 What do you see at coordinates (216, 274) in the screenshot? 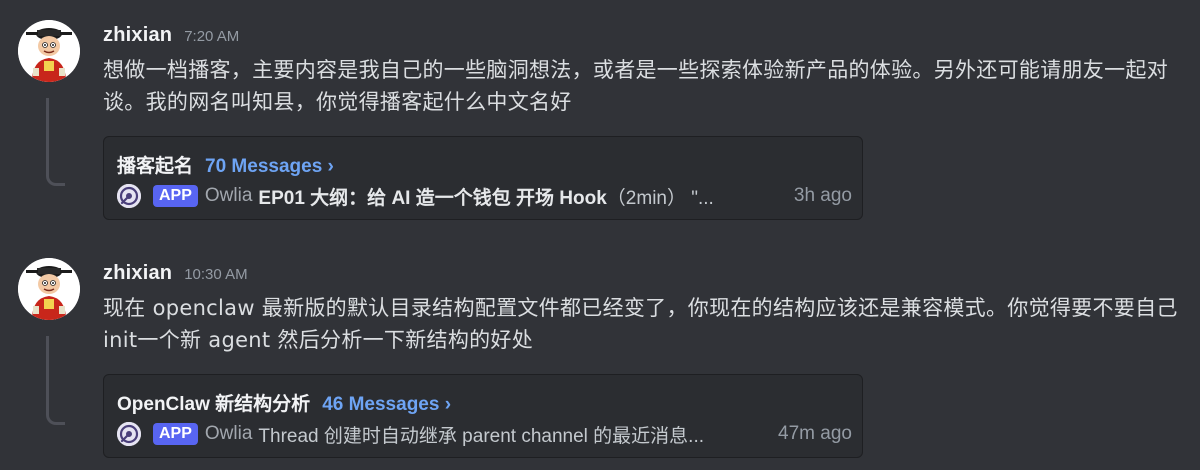
I see `timestamp: 10:30 AM` at bounding box center [216, 274].